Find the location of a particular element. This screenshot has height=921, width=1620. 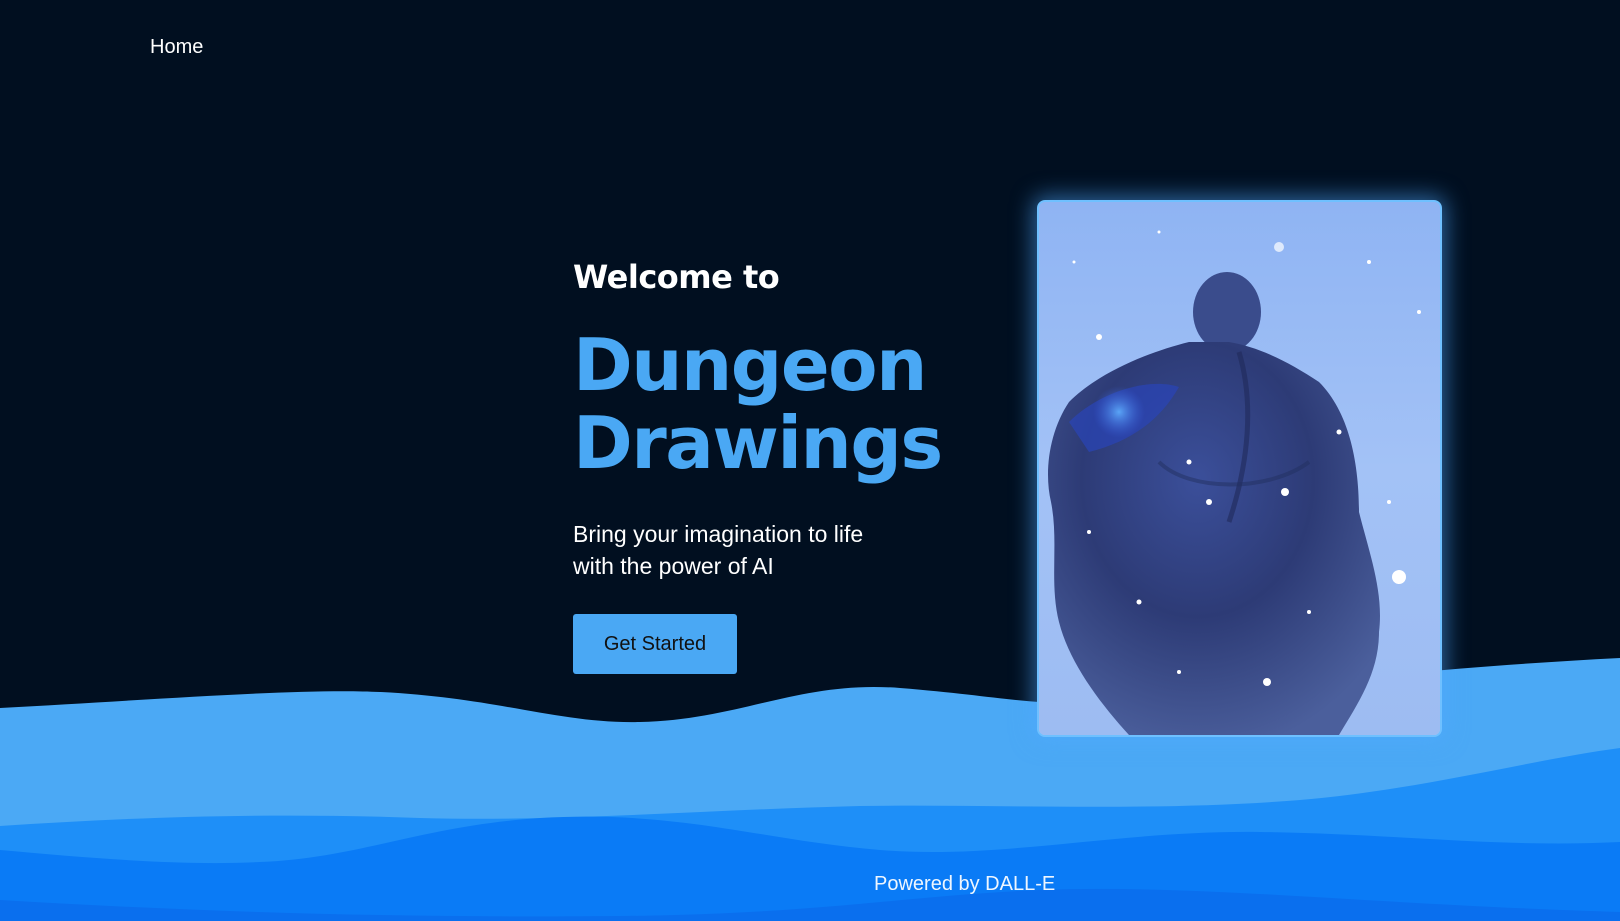

nav-home-link: Home is located at coordinates (176, 47).